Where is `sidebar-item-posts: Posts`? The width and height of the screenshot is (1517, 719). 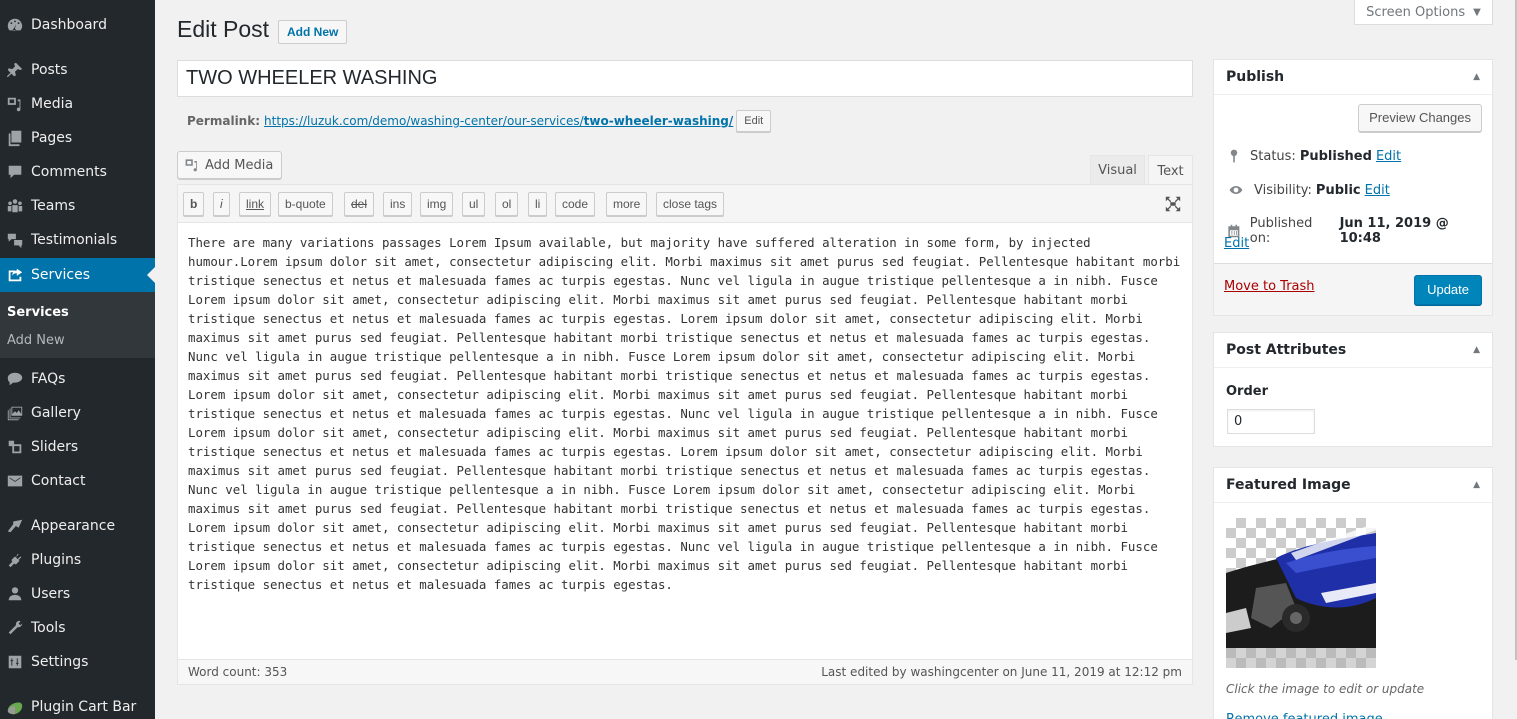
sidebar-item-posts: Posts is located at coordinates (77, 70).